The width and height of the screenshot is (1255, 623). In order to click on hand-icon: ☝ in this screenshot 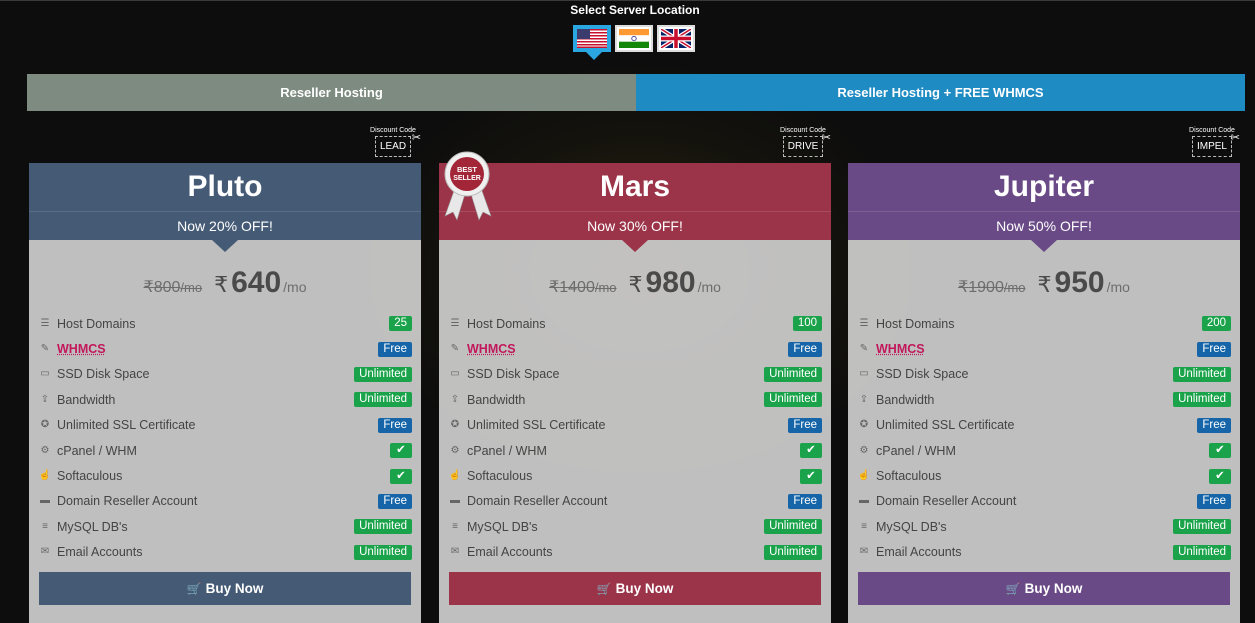, I will do `click(45, 476)`.